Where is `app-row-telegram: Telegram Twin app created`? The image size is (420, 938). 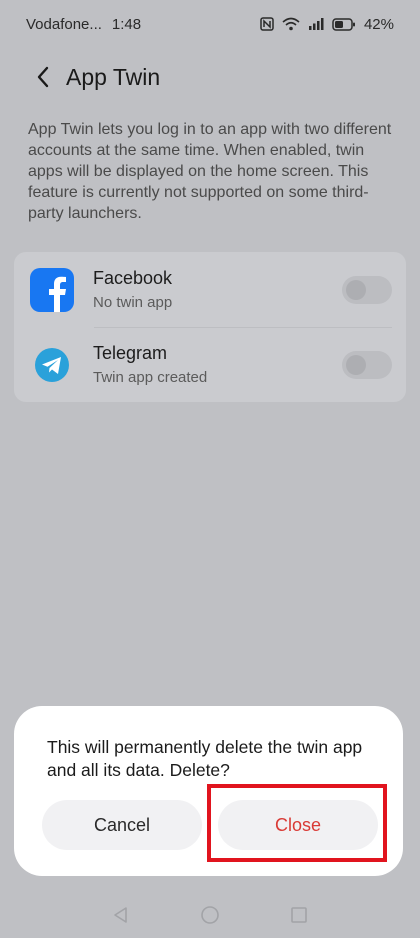
app-row-telegram: Telegram Twin app created is located at coordinates (210, 364).